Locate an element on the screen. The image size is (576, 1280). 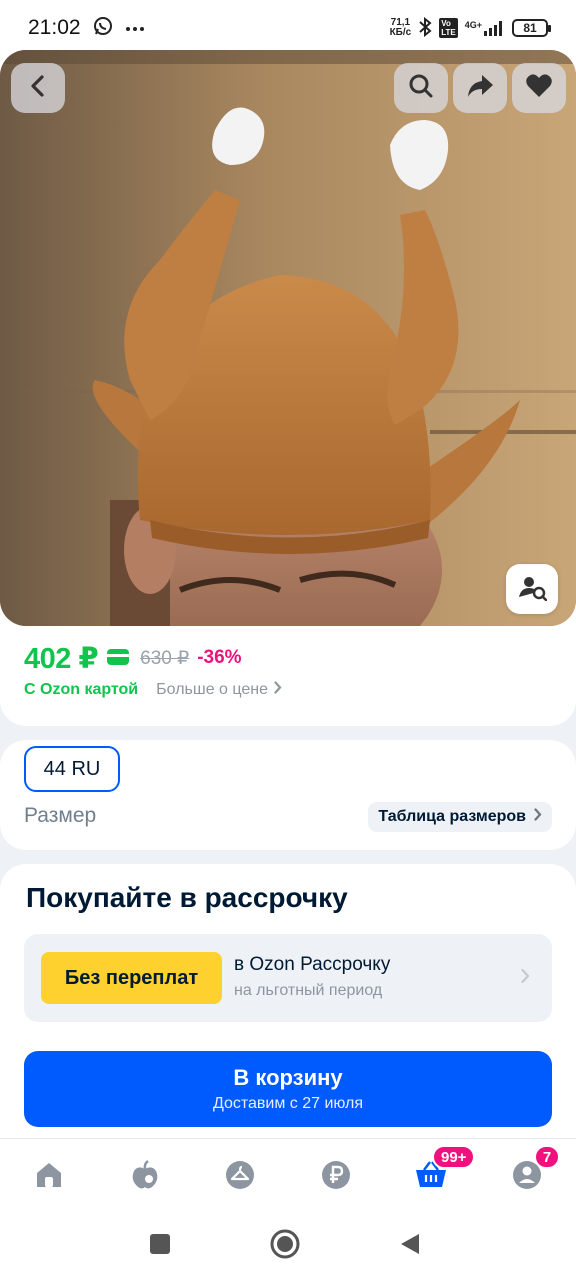
more-price-label: Больше о цене is located at coordinates (212, 689).